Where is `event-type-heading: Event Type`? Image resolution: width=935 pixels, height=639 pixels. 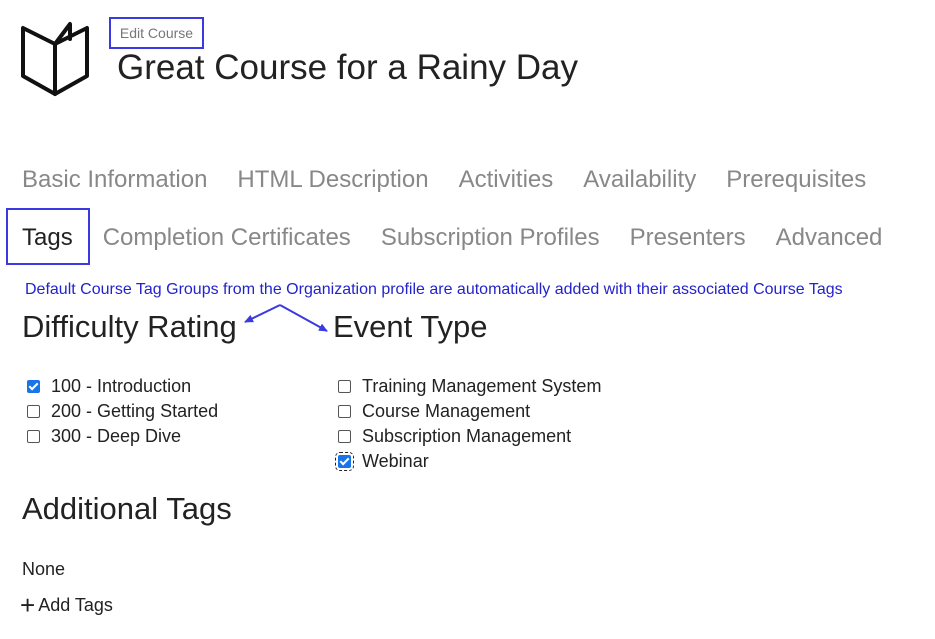 event-type-heading: Event Type is located at coordinates (410, 326).